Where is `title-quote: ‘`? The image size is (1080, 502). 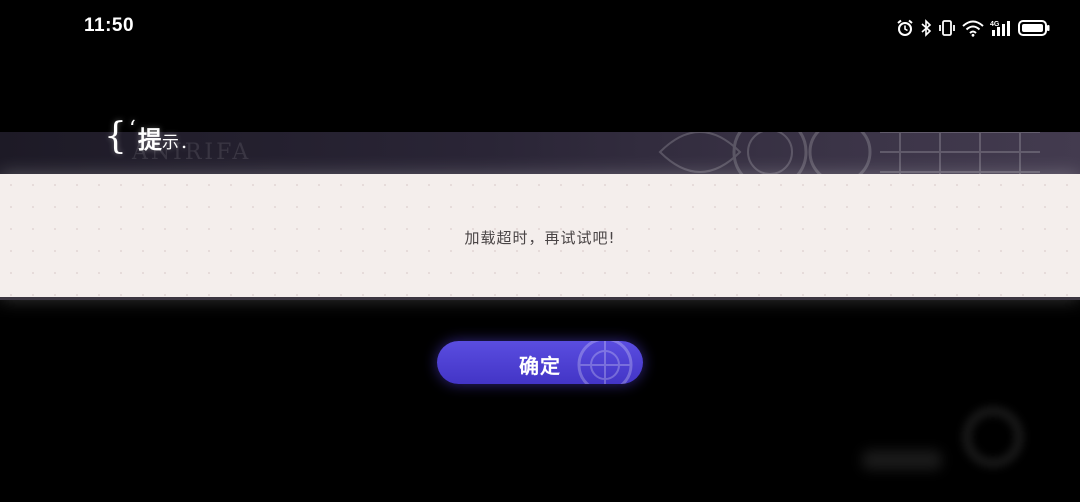 title-quote: ‘ is located at coordinates (132, 129).